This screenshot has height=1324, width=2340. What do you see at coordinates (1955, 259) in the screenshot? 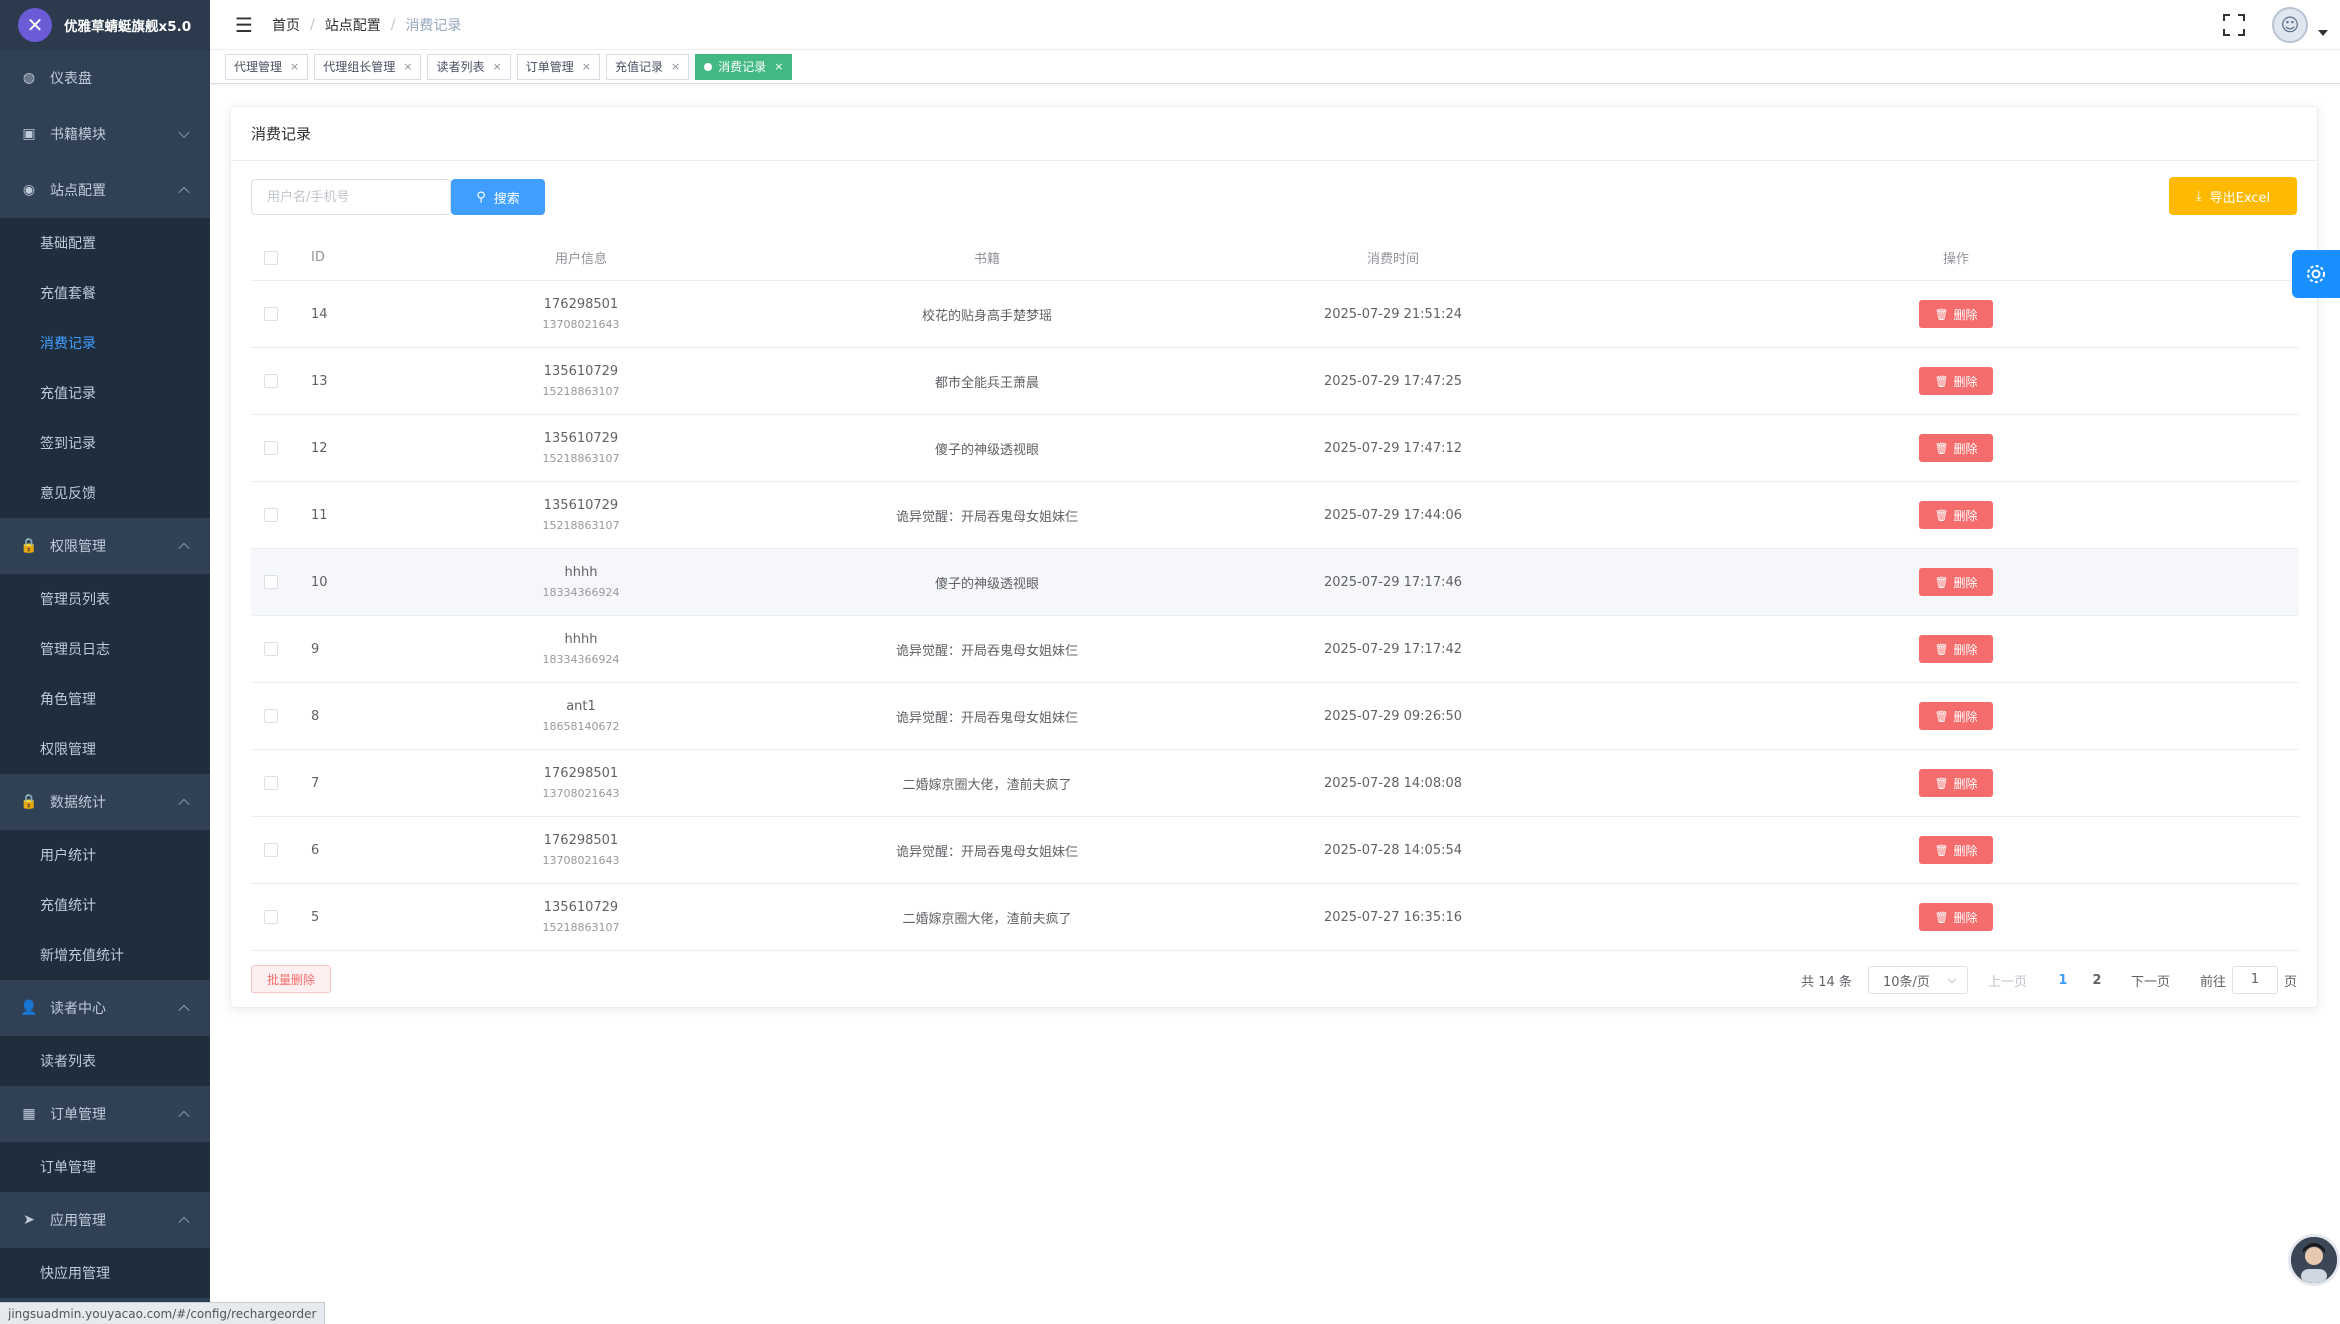
I see `column-header-actions: 操作` at bounding box center [1955, 259].